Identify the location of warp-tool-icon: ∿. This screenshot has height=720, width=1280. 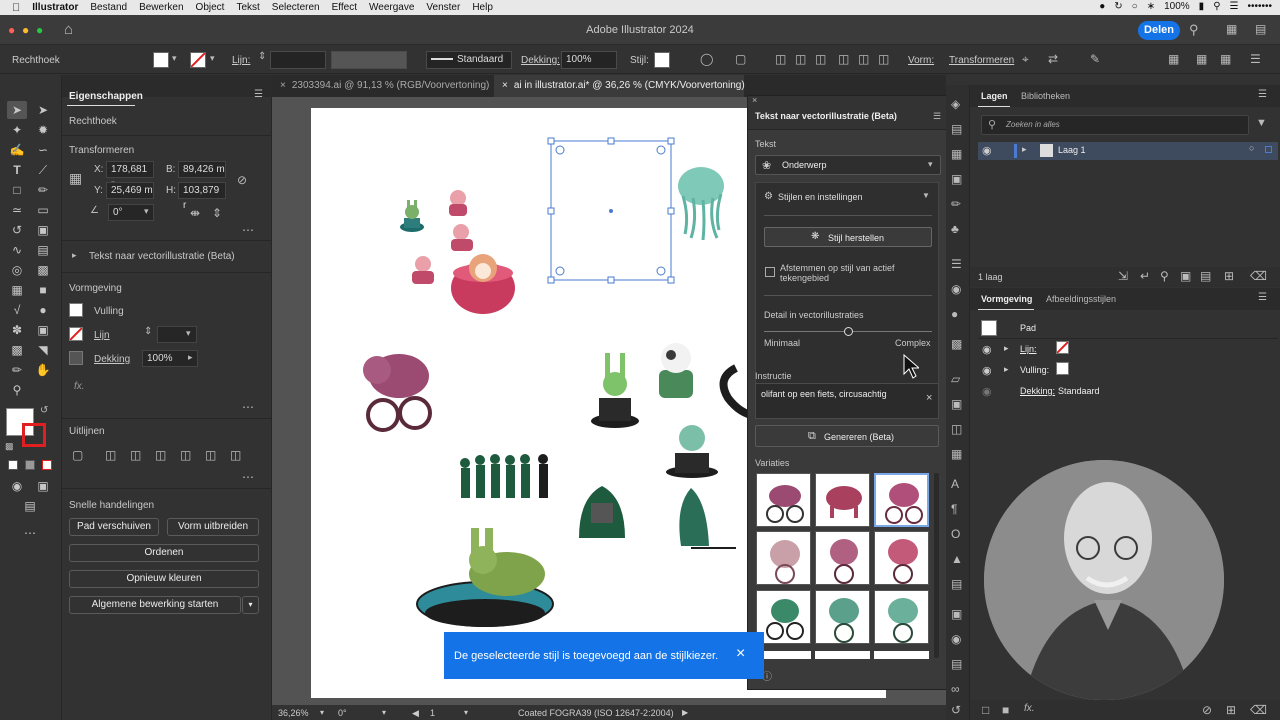
(17, 250).